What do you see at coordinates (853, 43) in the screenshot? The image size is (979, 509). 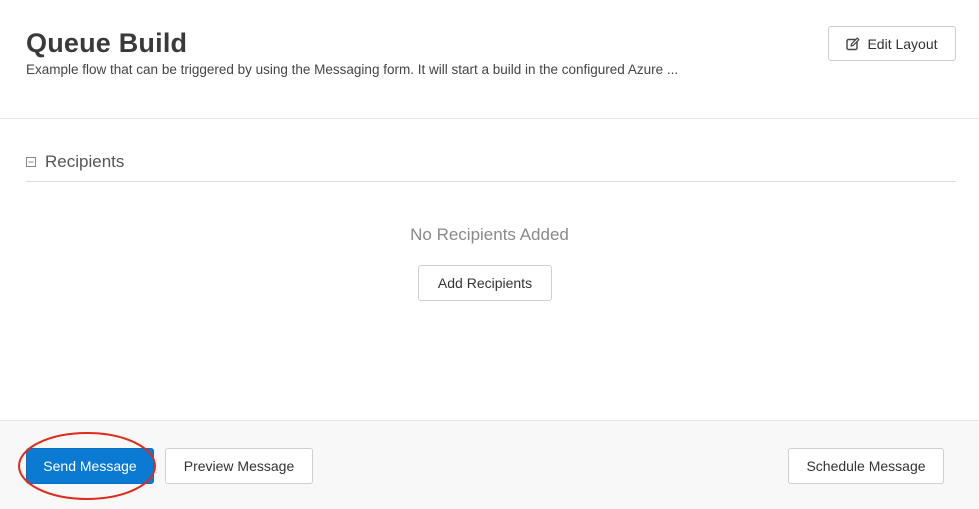 I see `edit-icon` at bounding box center [853, 43].